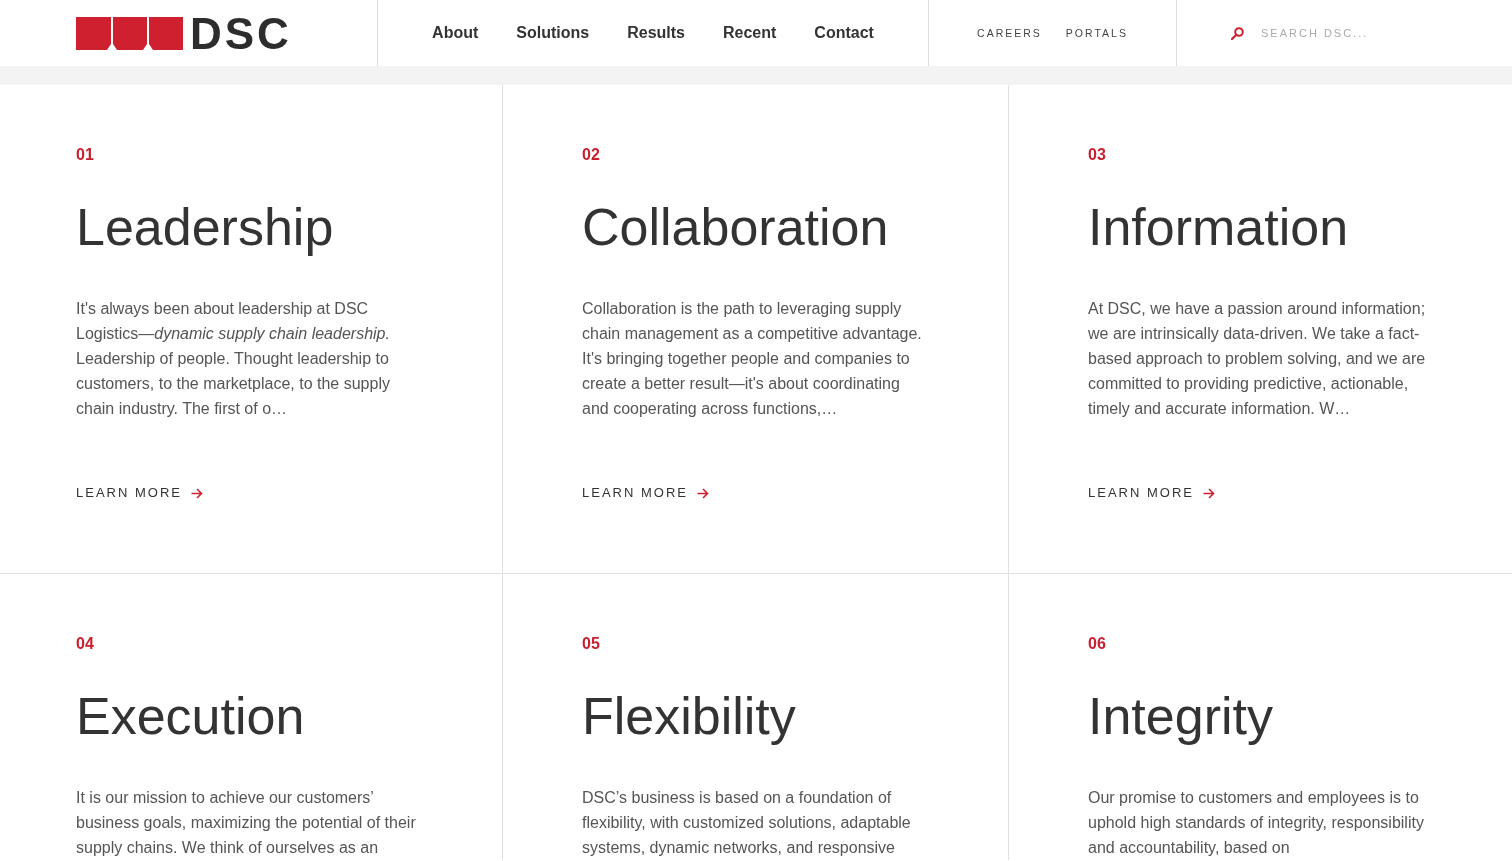  What do you see at coordinates (455, 33) in the screenshot?
I see `nav-link: About` at bounding box center [455, 33].